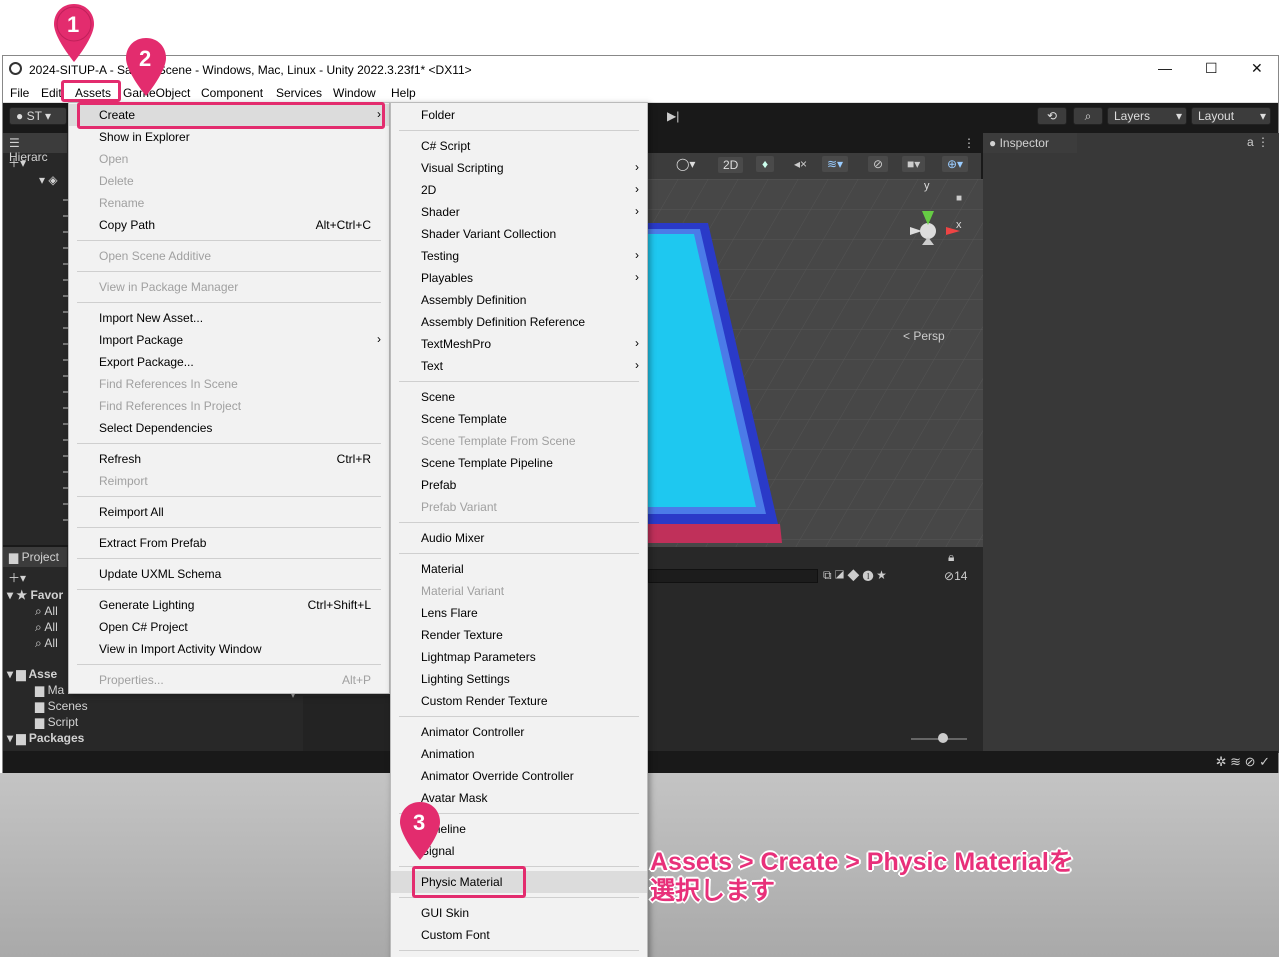 The height and width of the screenshot is (957, 1279). Describe the element at coordinates (1088, 116) in the screenshot. I see `search-icon: ⌕` at that location.